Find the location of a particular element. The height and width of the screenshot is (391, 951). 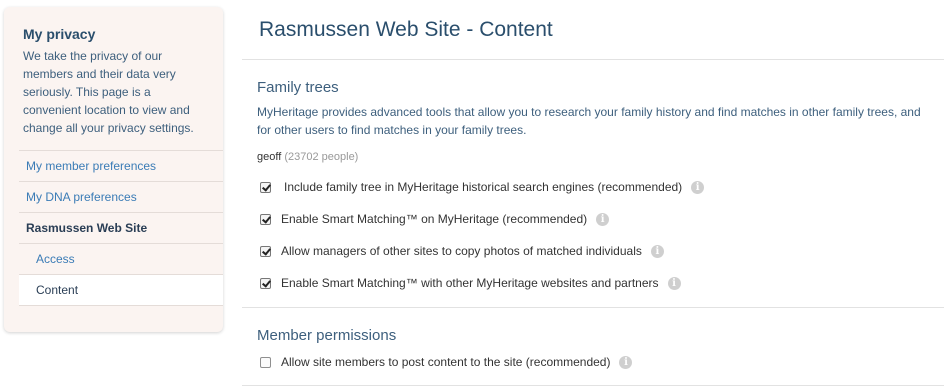

checkbox-copy-photos is located at coordinates (265, 251).